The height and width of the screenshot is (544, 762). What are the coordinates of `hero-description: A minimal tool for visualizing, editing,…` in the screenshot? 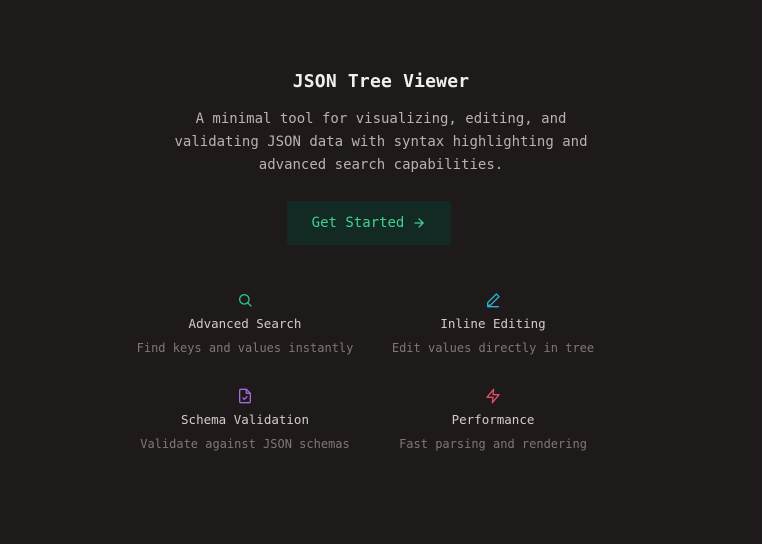 It's located at (381, 142).